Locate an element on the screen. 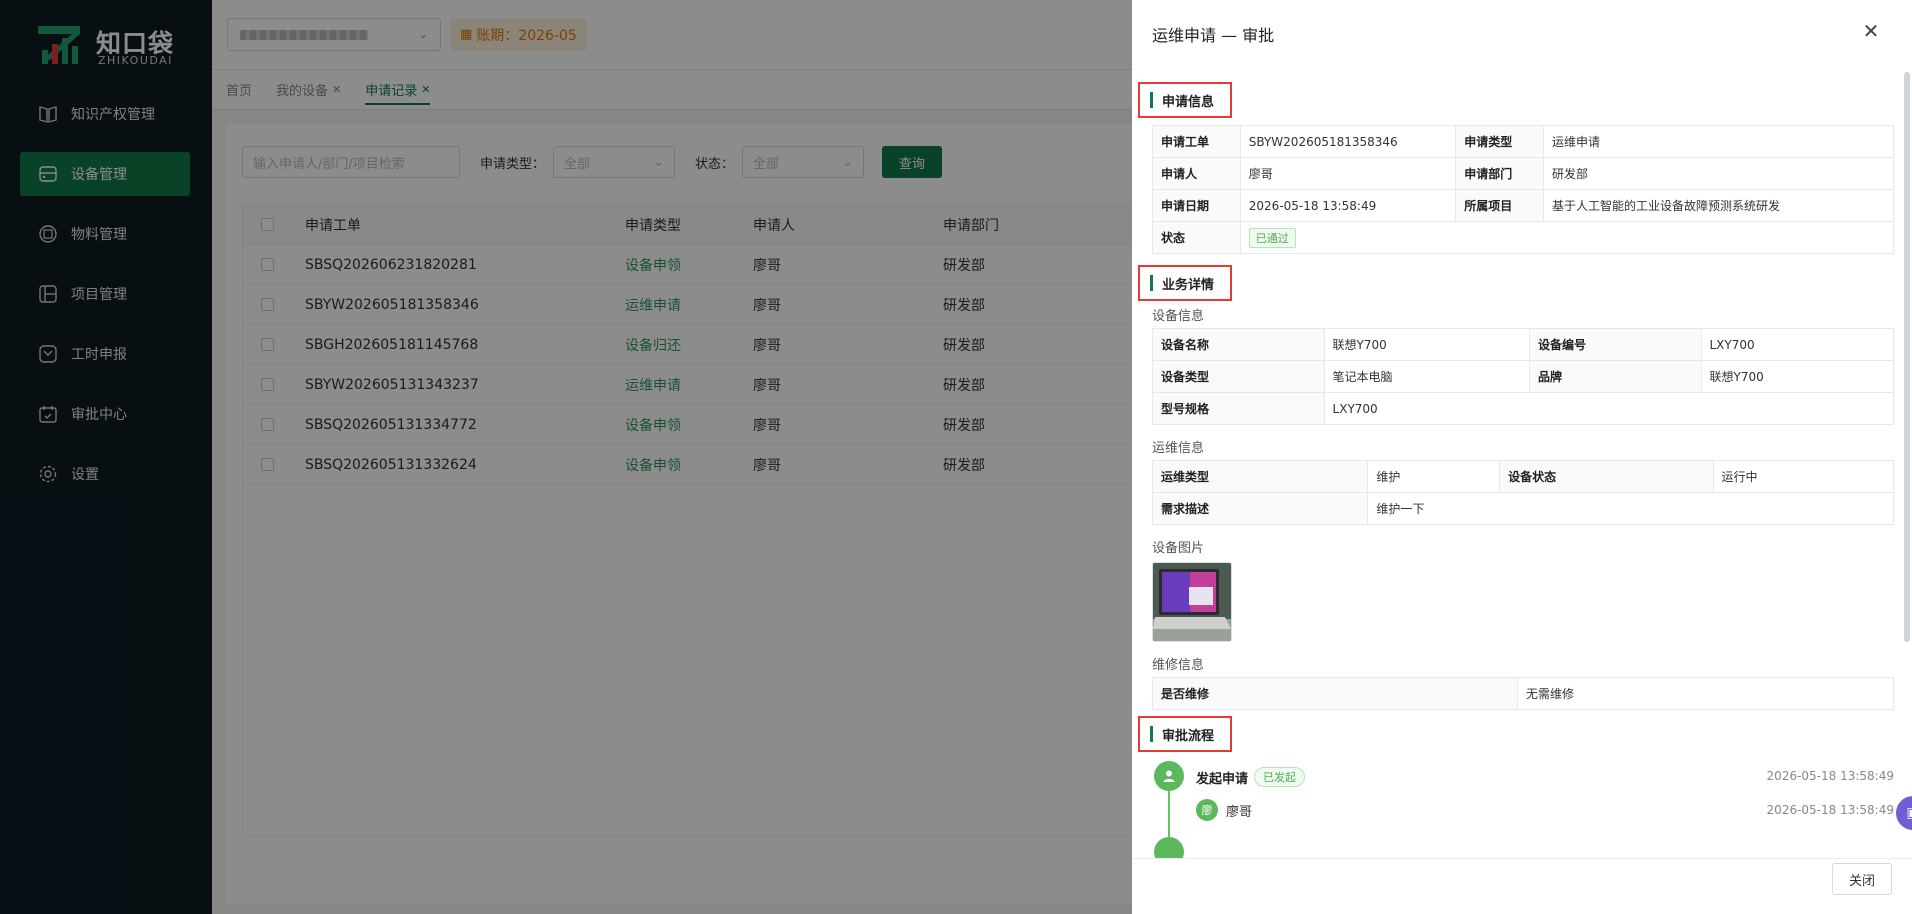 This screenshot has height=914, width=1912. repair-info-title: 维修信息 is located at coordinates (1178, 665).